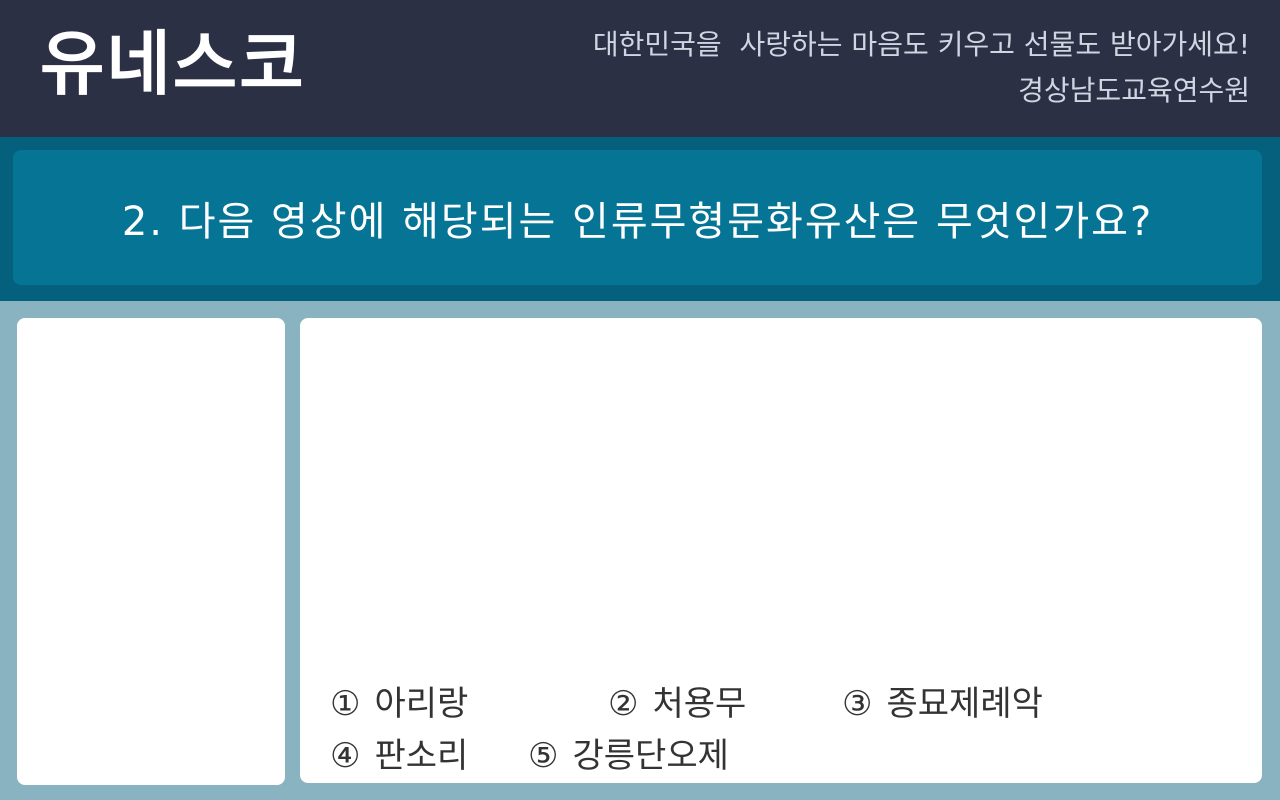  What do you see at coordinates (699, 704) in the screenshot?
I see `option-2-label: 처용무` at bounding box center [699, 704].